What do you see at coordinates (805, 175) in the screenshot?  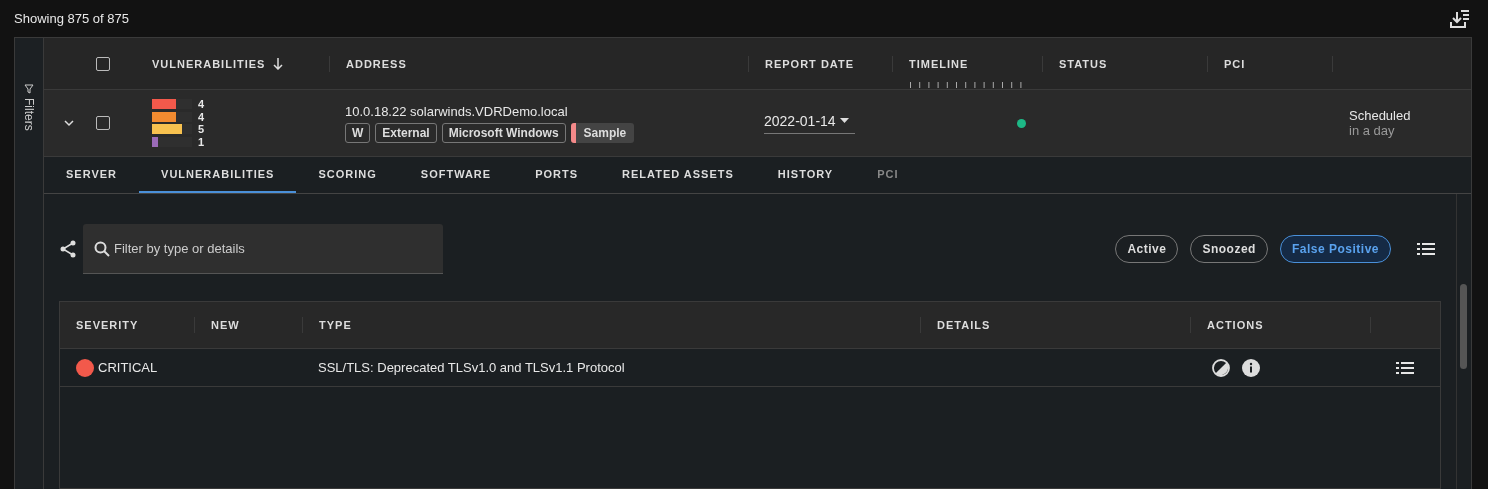 I see `detail-tab: HISTORY` at bounding box center [805, 175].